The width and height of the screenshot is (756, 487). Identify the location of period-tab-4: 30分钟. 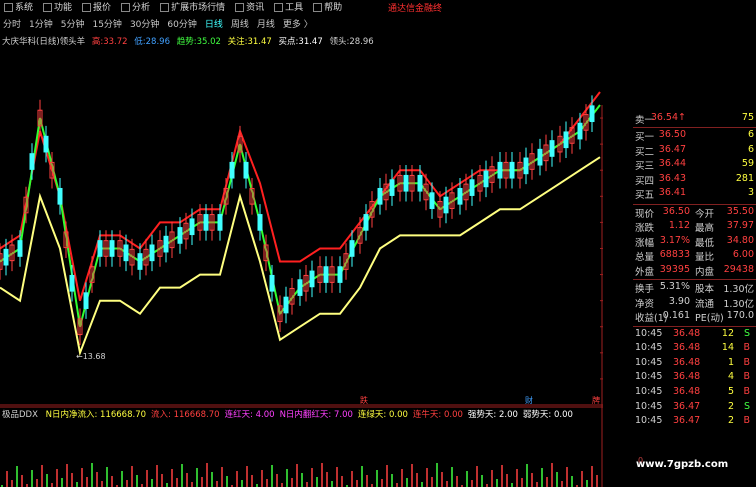
(144, 23).